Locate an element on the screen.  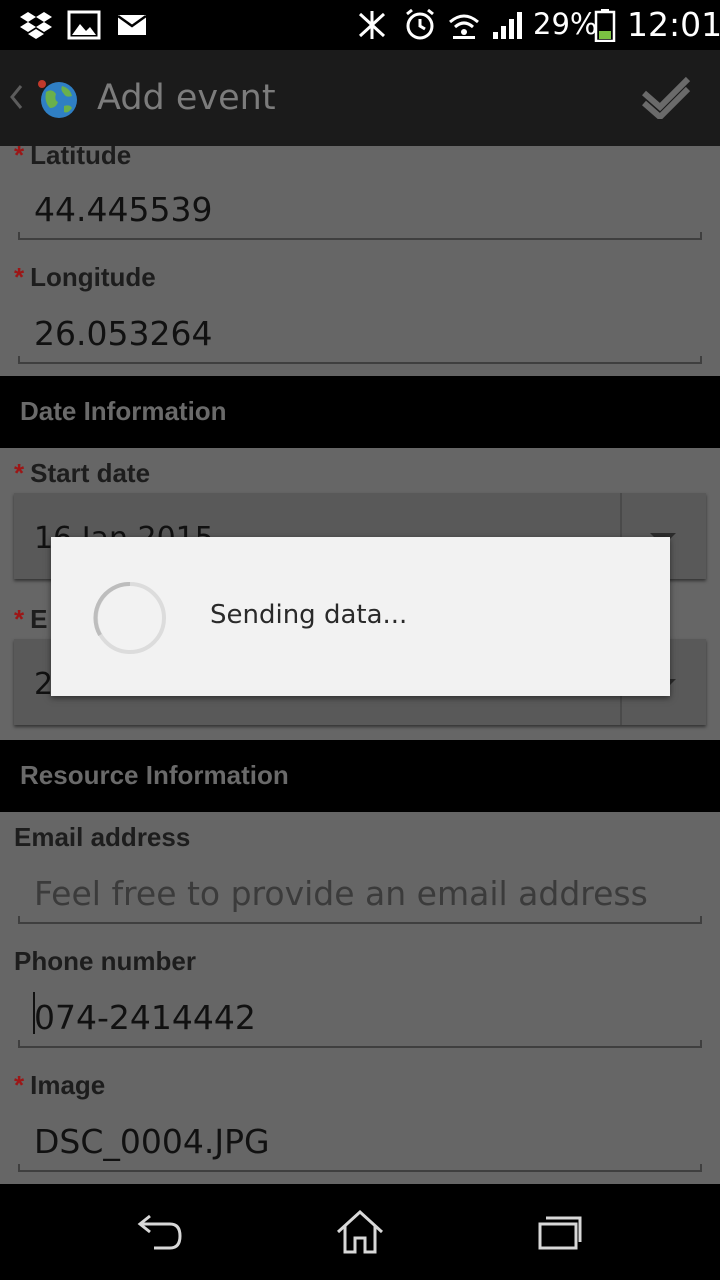
longitude-underline is located at coordinates (360, 360).